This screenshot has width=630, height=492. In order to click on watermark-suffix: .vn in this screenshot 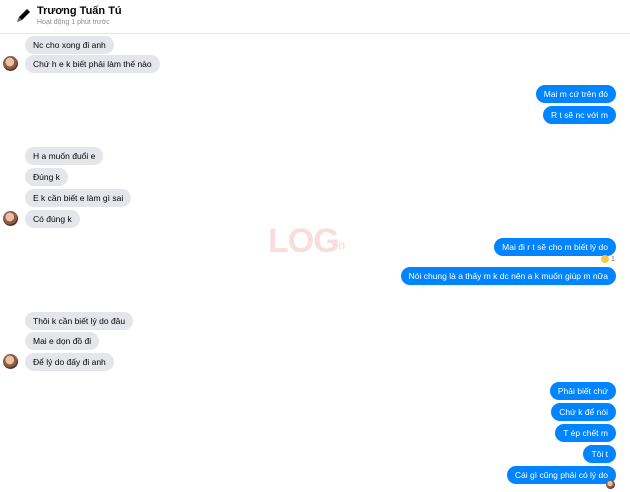, I will do `click(337, 245)`.